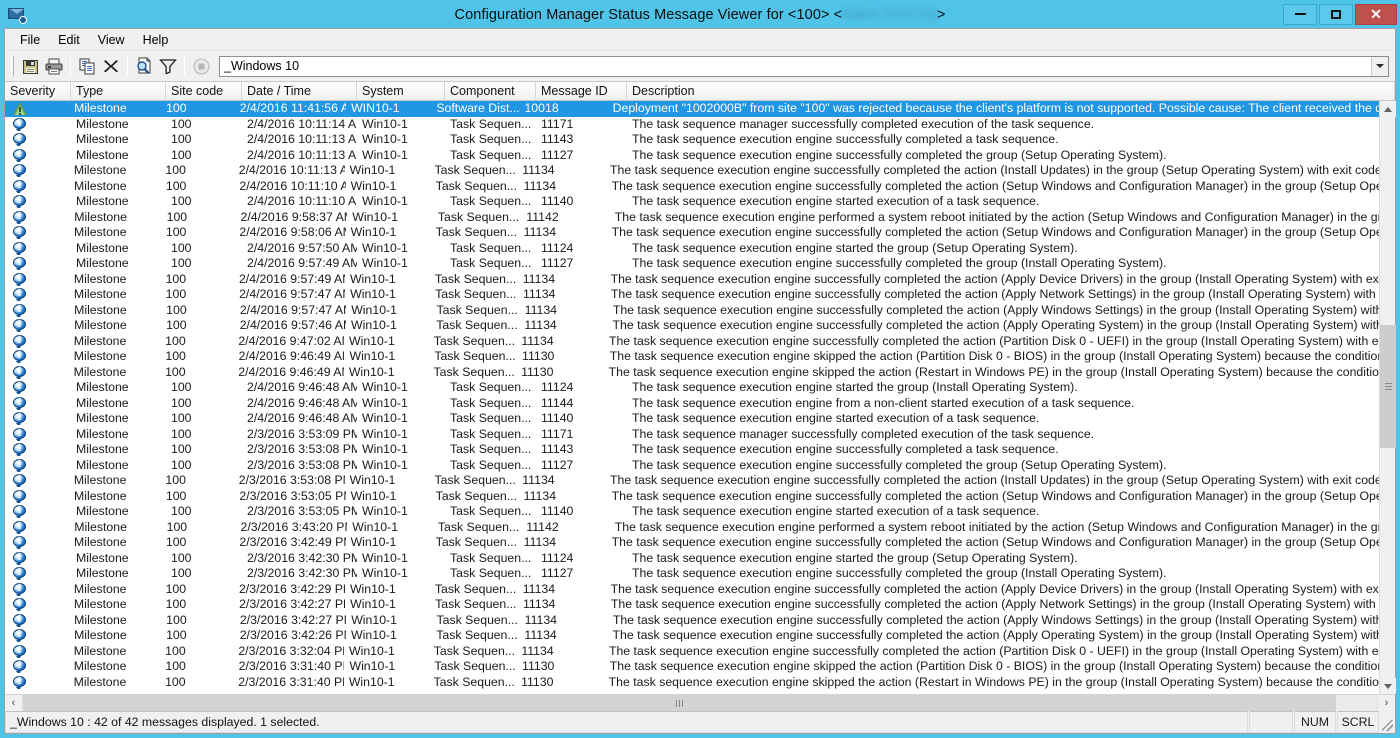 This screenshot has height=738, width=1400. Describe the element at coordinates (87, 66) in the screenshot. I see `copy-button` at that location.